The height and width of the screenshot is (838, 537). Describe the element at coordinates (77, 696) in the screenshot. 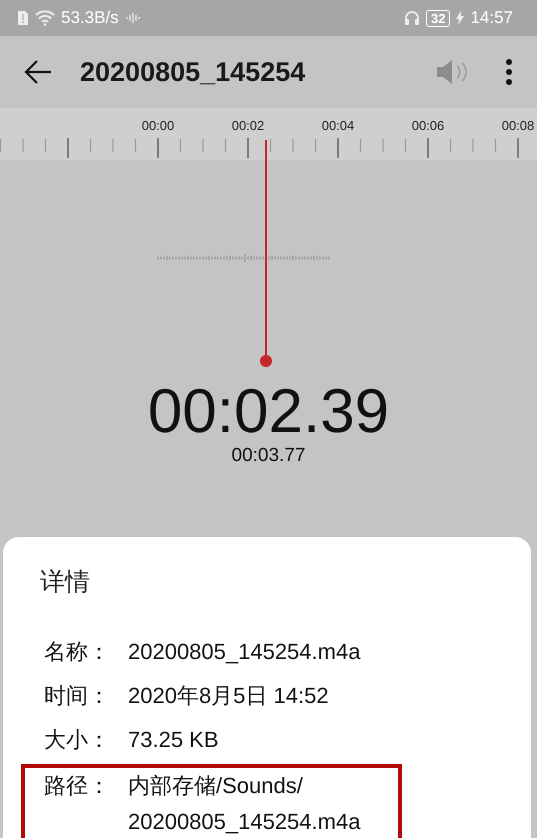

I see `detail-label: 时间：` at that location.